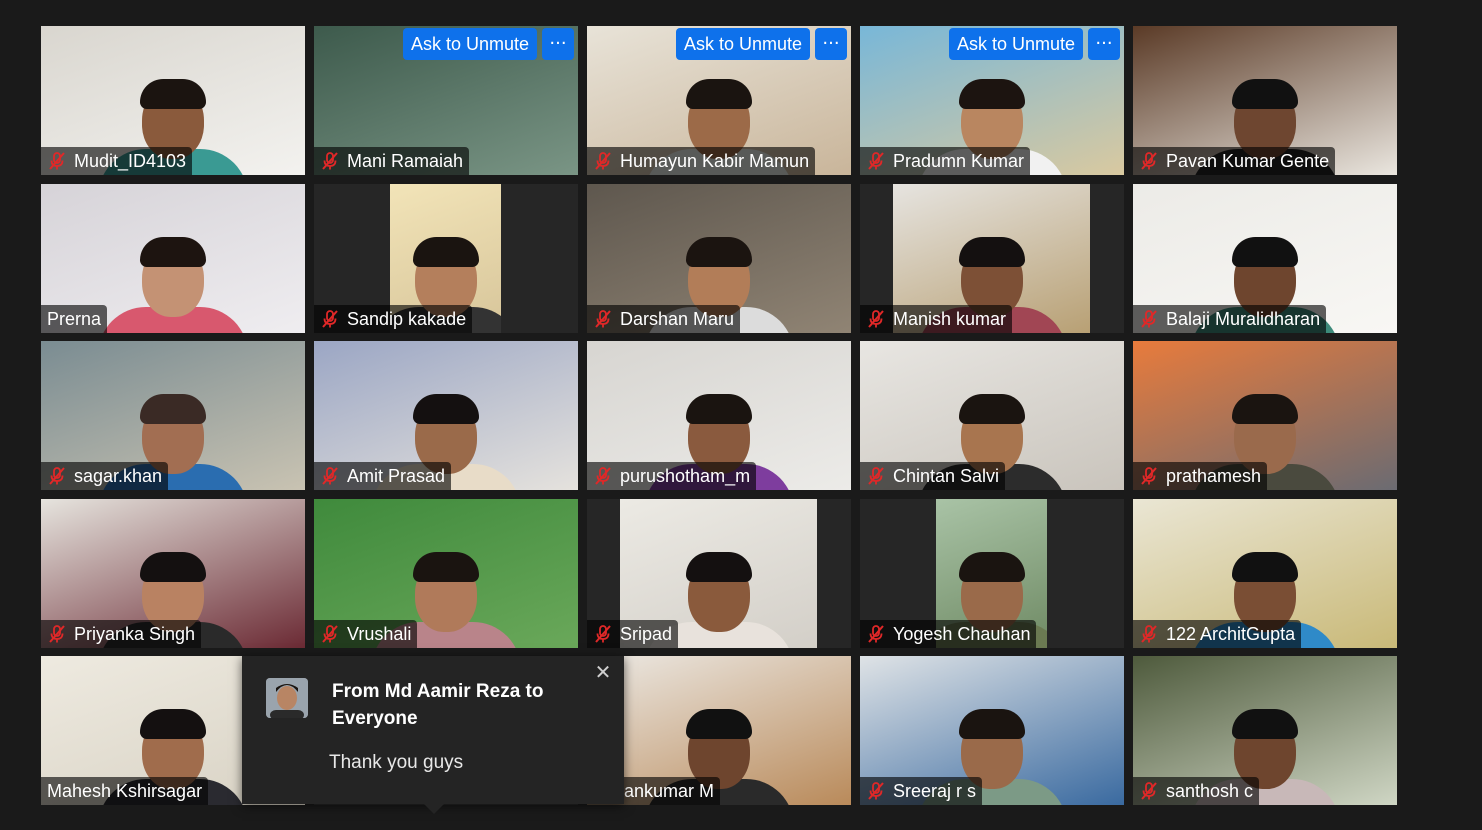 The height and width of the screenshot is (830, 1482). What do you see at coordinates (646, 633) in the screenshot?
I see `participant-name: Sripad` at bounding box center [646, 633].